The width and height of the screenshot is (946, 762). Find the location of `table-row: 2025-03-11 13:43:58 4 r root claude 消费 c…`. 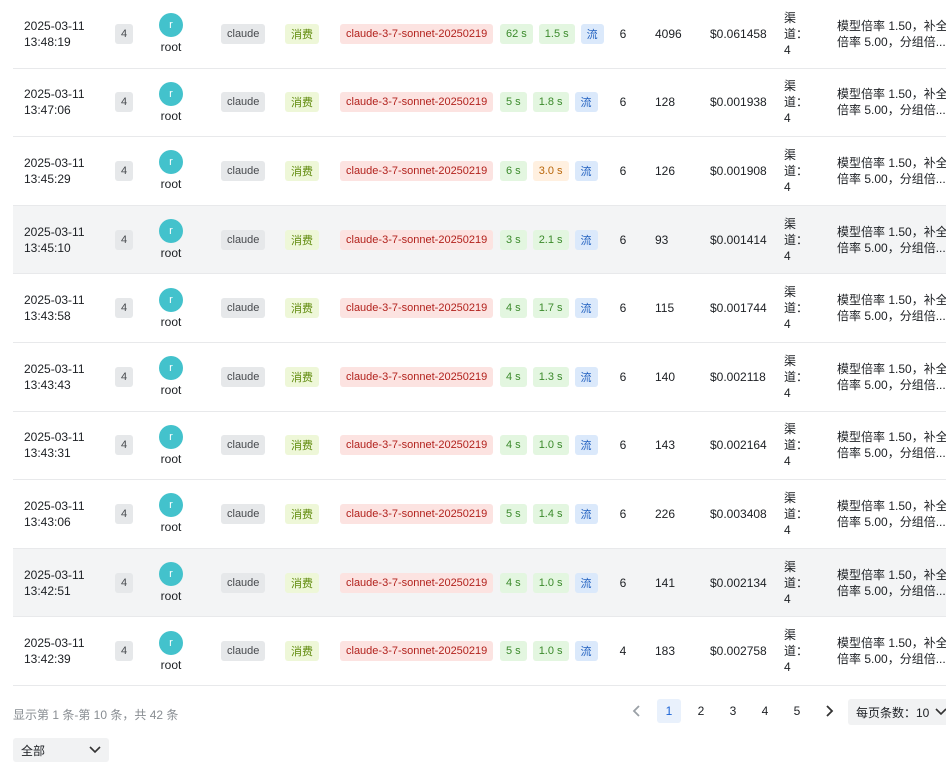

table-row: 2025-03-11 13:43:58 4 r root claude 消费 c… is located at coordinates (479, 308).